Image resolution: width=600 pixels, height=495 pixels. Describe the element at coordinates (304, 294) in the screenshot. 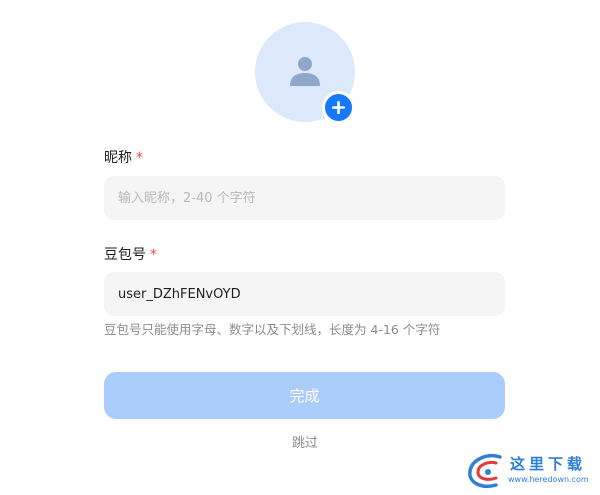

I see `doubao-id-input` at that location.